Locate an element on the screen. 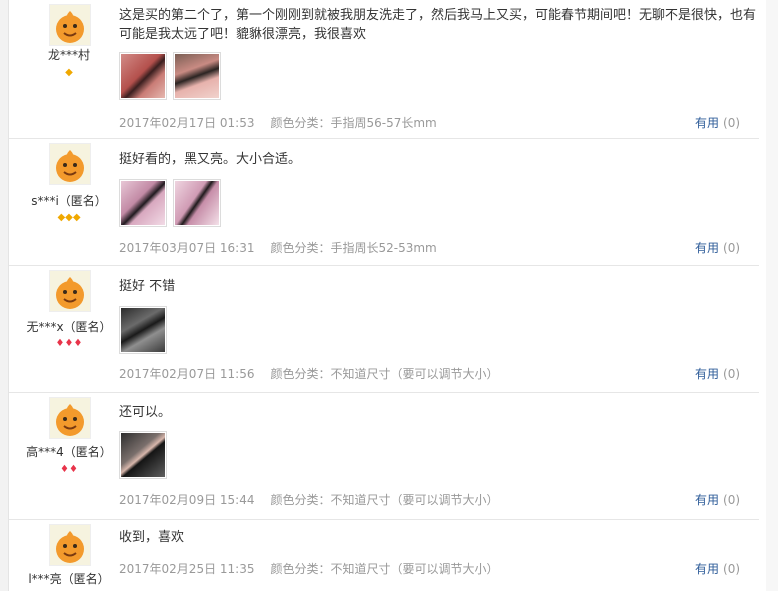  review-text: 还可以。 is located at coordinates (145, 412).